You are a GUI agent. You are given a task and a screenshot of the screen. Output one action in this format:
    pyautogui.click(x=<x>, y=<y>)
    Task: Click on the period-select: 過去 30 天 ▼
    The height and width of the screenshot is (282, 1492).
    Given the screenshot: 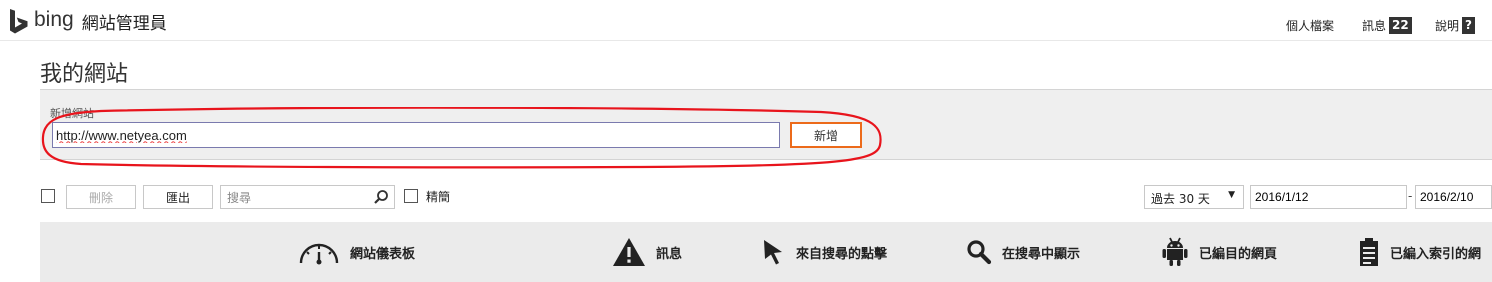 What is the action you would take?
    pyautogui.click(x=1194, y=197)
    